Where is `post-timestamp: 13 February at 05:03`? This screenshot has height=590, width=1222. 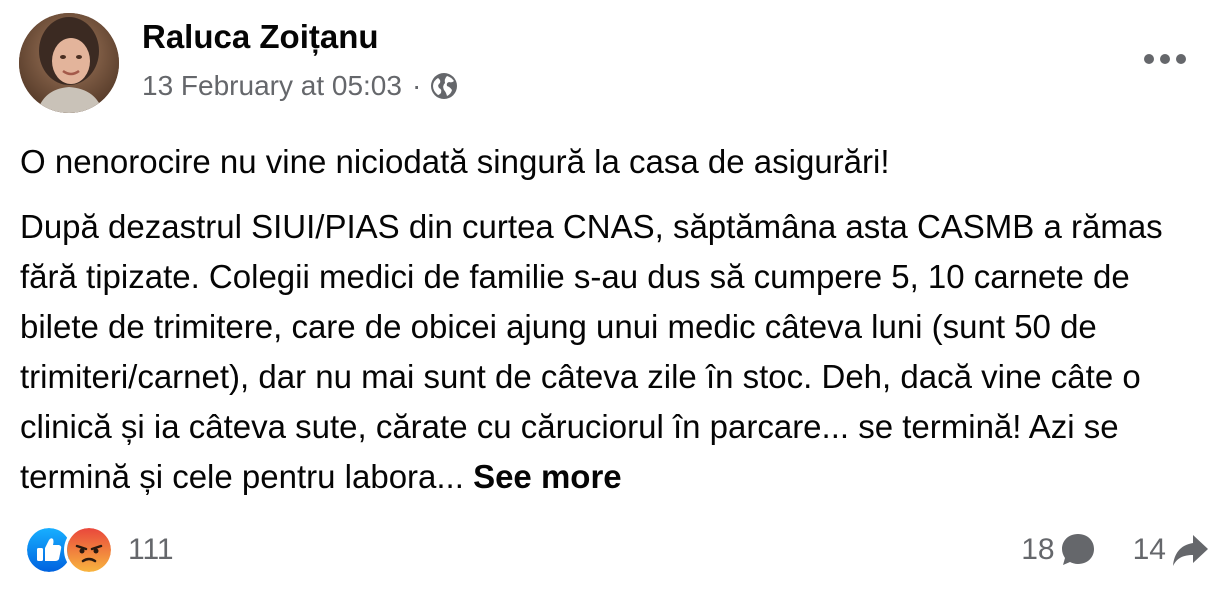
post-timestamp: 13 February at 05:03 is located at coordinates (272, 86).